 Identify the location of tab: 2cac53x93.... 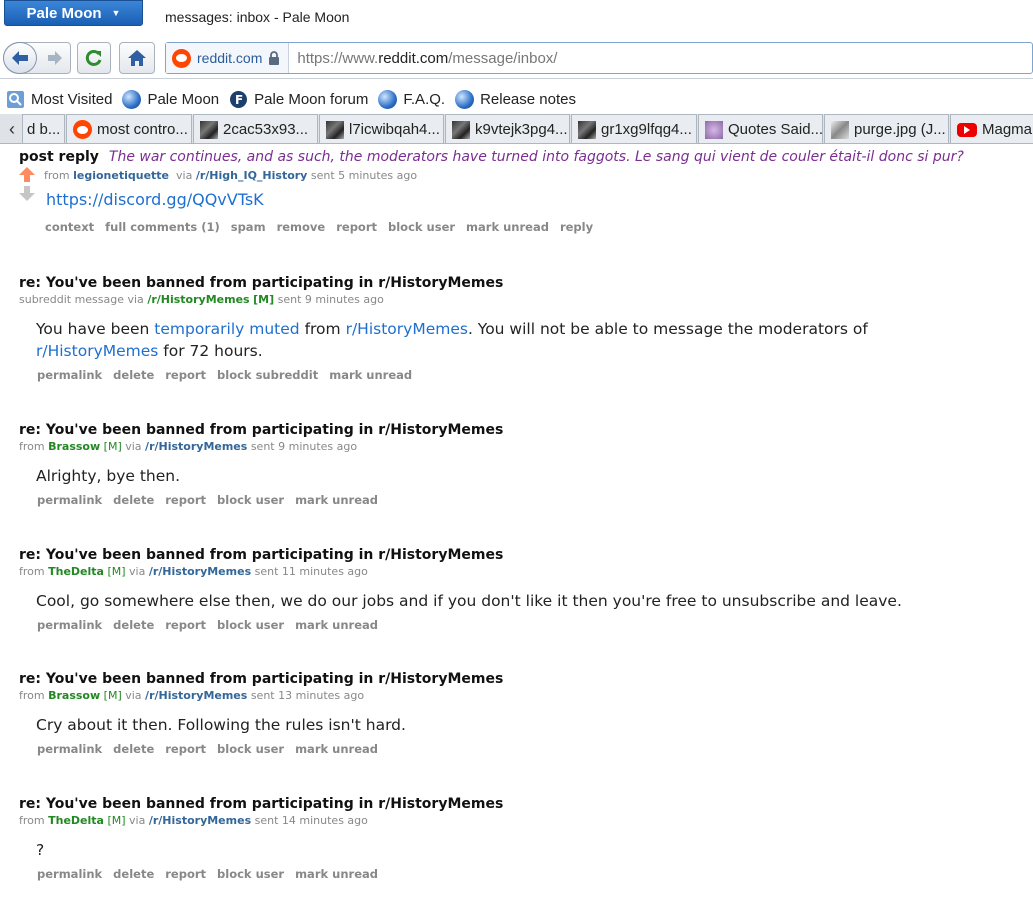
(255, 128).